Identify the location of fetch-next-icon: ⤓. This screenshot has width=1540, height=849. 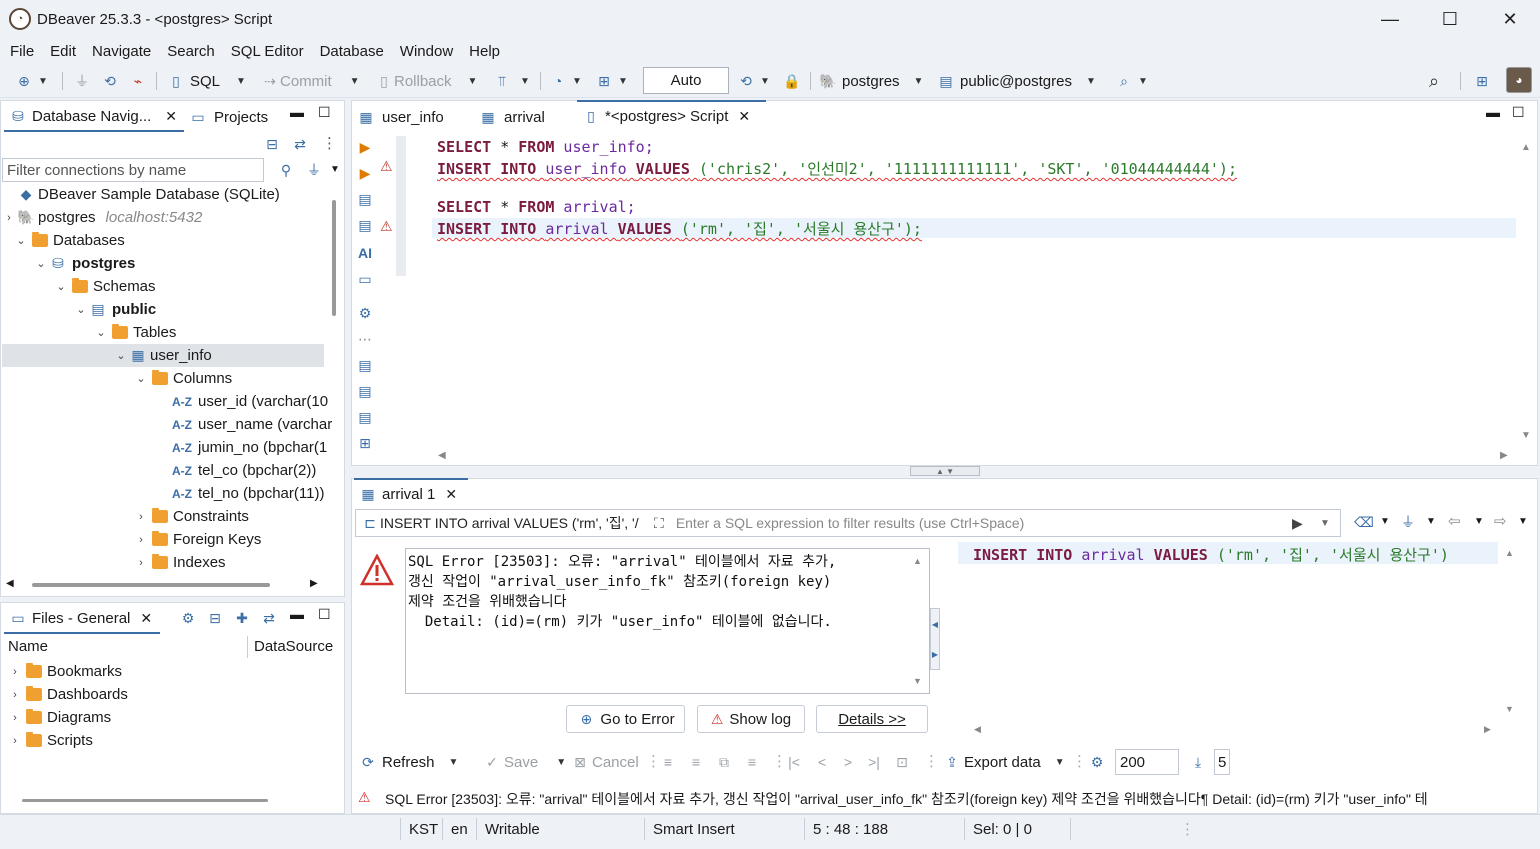
(1198, 762).